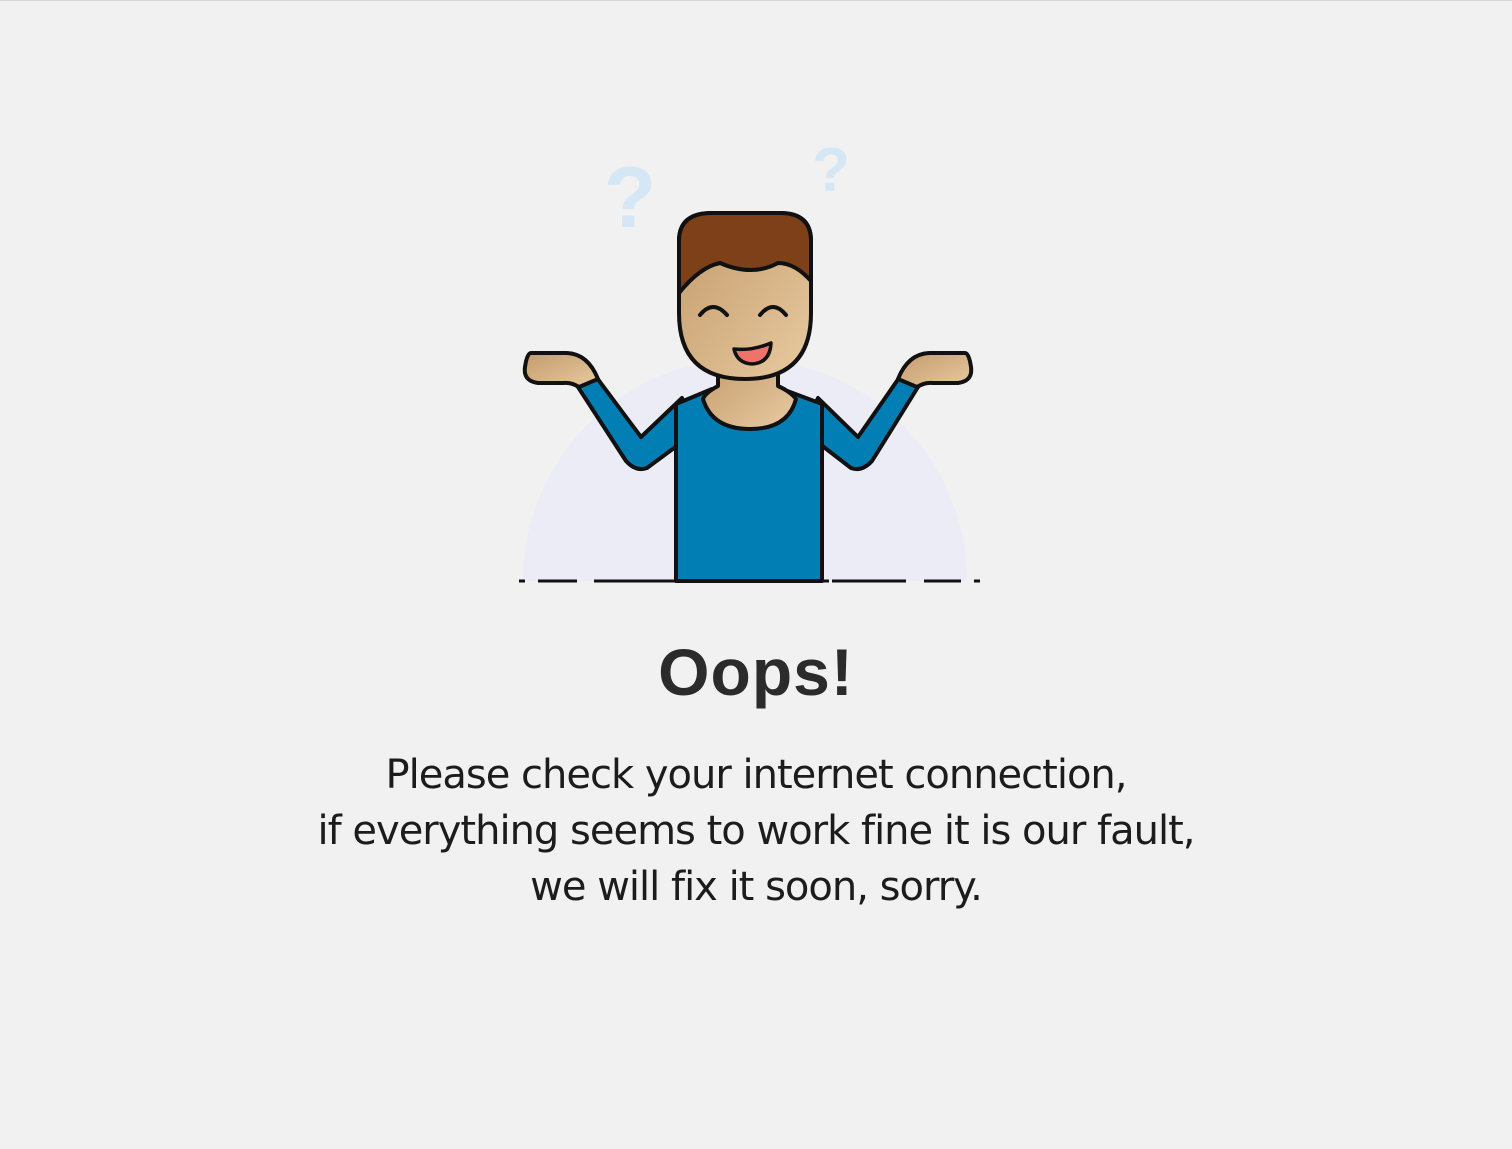 The height and width of the screenshot is (1149, 1512). What do you see at coordinates (756, 887) in the screenshot?
I see `error-message-line: we will fix it soon, sorry.` at bounding box center [756, 887].